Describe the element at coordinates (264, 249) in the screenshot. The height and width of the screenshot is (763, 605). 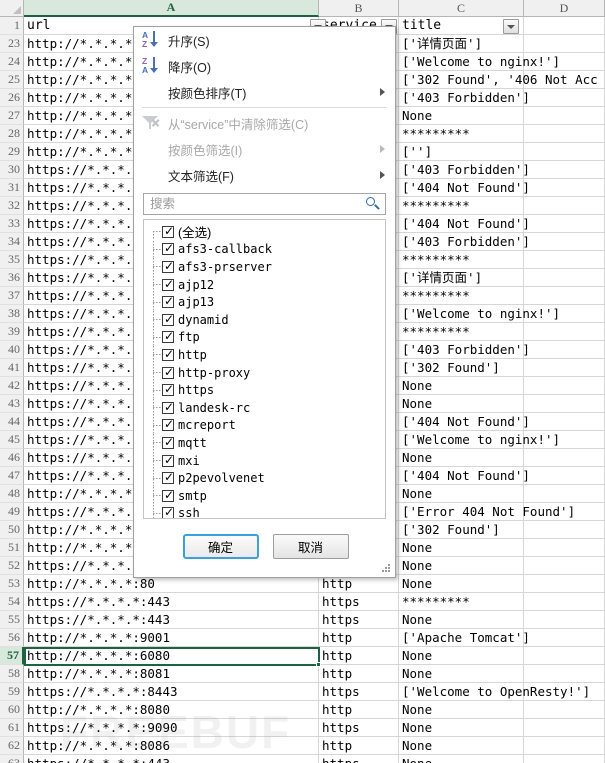
I see `filter-item-row: ✓ afs3-callback` at that location.